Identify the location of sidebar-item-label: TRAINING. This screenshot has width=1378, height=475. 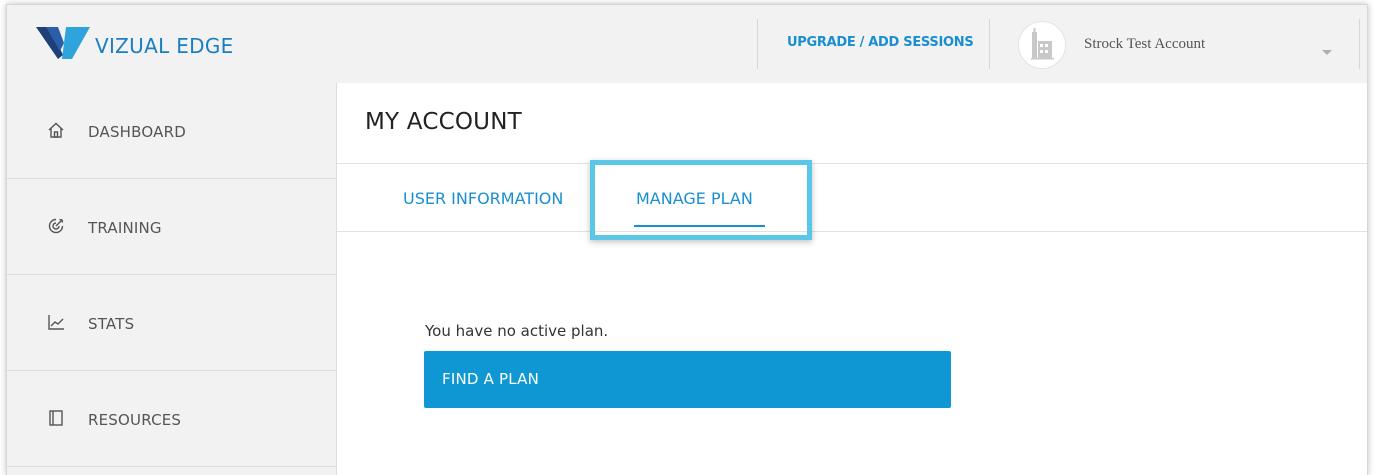
(125, 228).